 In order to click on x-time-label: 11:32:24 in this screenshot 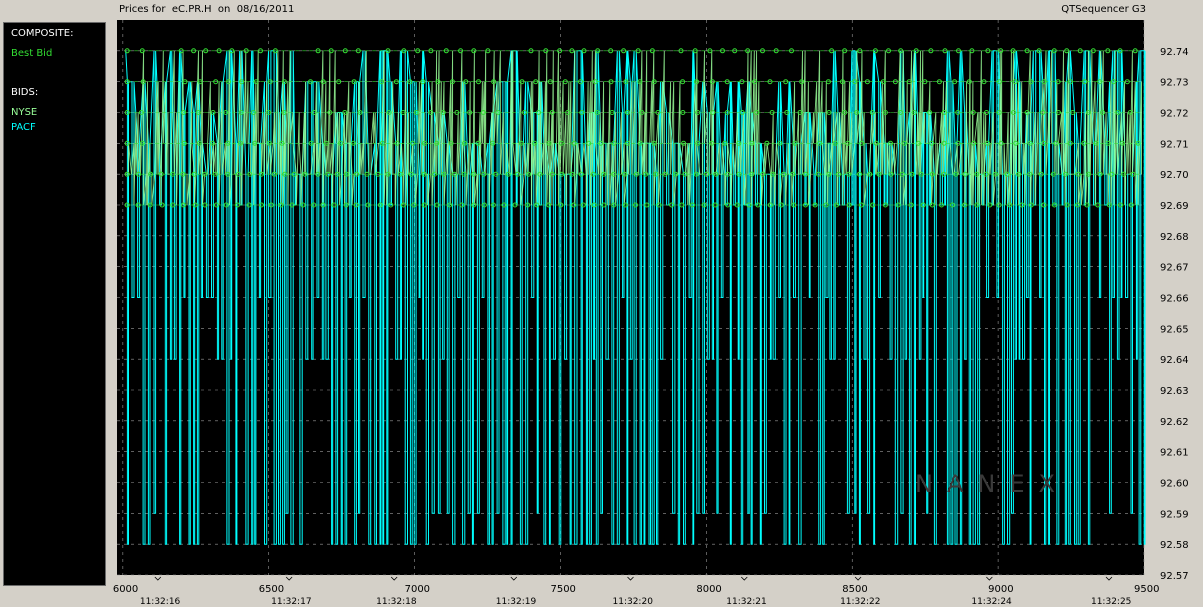, I will do `click(991, 602)`.